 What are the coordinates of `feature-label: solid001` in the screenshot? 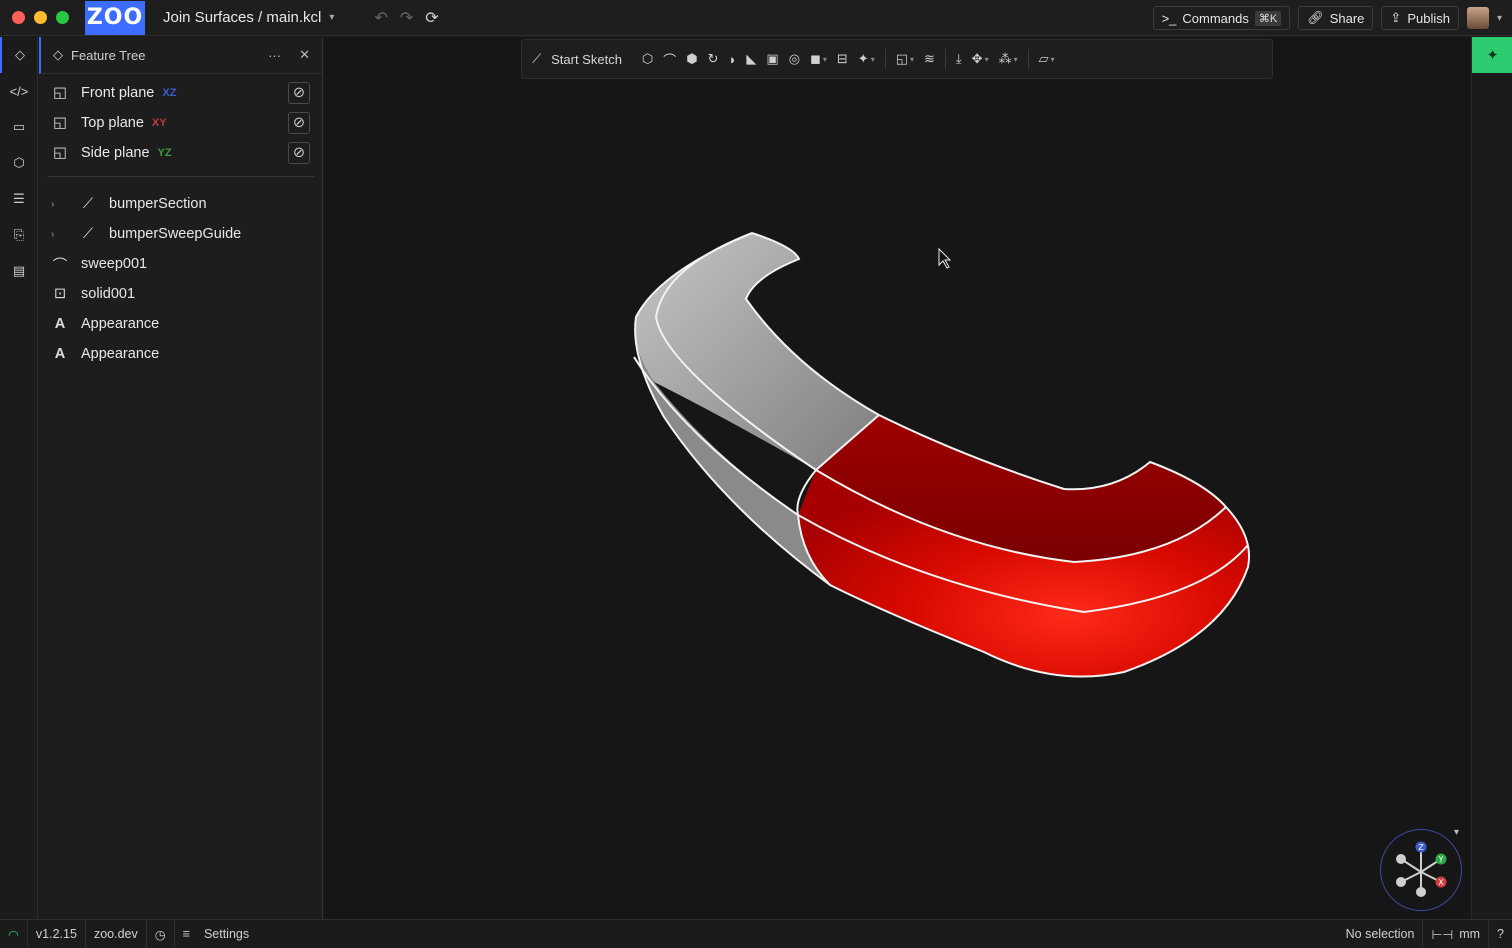 It's located at (108, 294).